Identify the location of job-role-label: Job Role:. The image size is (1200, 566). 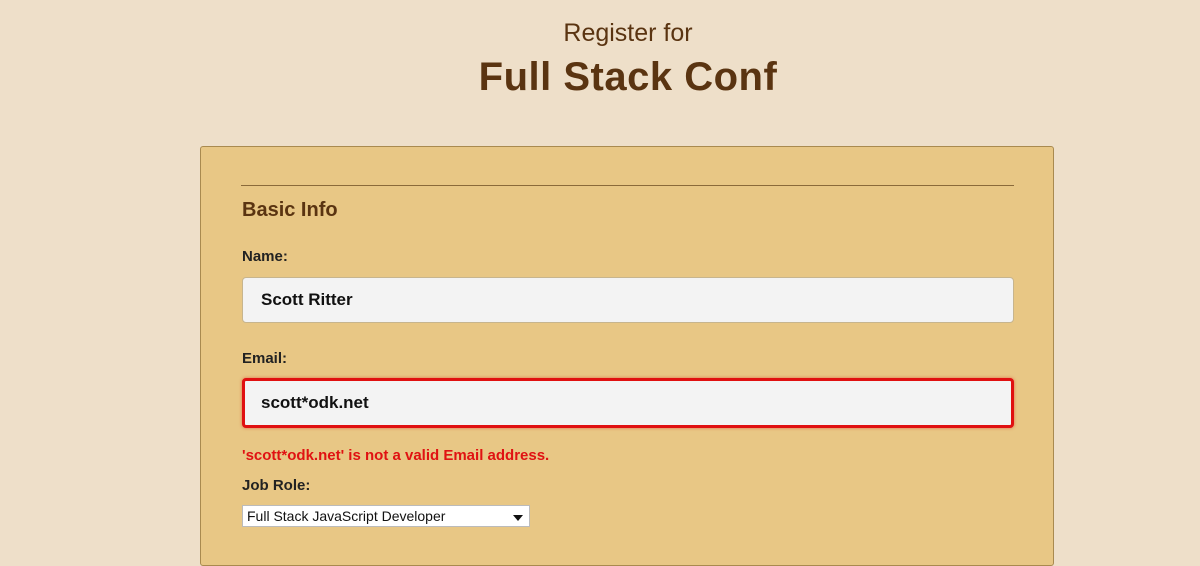
(276, 485).